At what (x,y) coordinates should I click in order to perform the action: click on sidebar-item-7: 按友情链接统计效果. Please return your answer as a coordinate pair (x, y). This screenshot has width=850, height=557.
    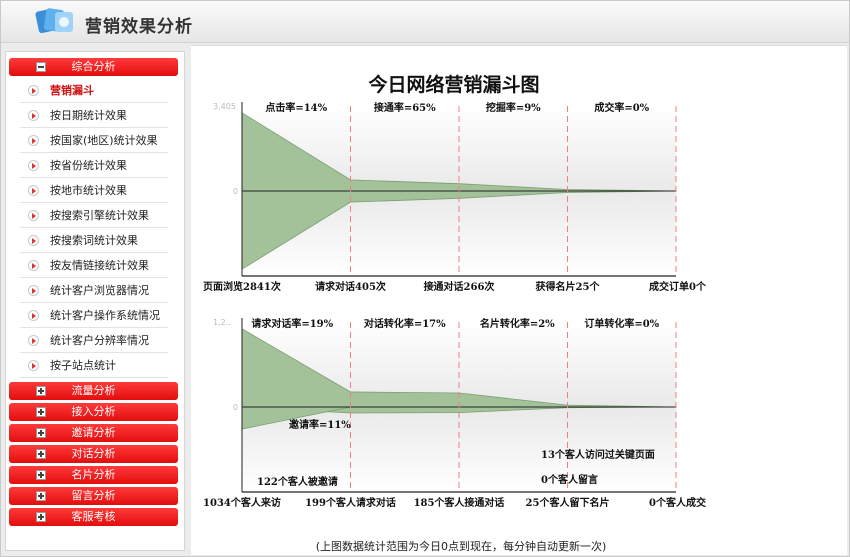
    Looking at the image, I should click on (94, 265).